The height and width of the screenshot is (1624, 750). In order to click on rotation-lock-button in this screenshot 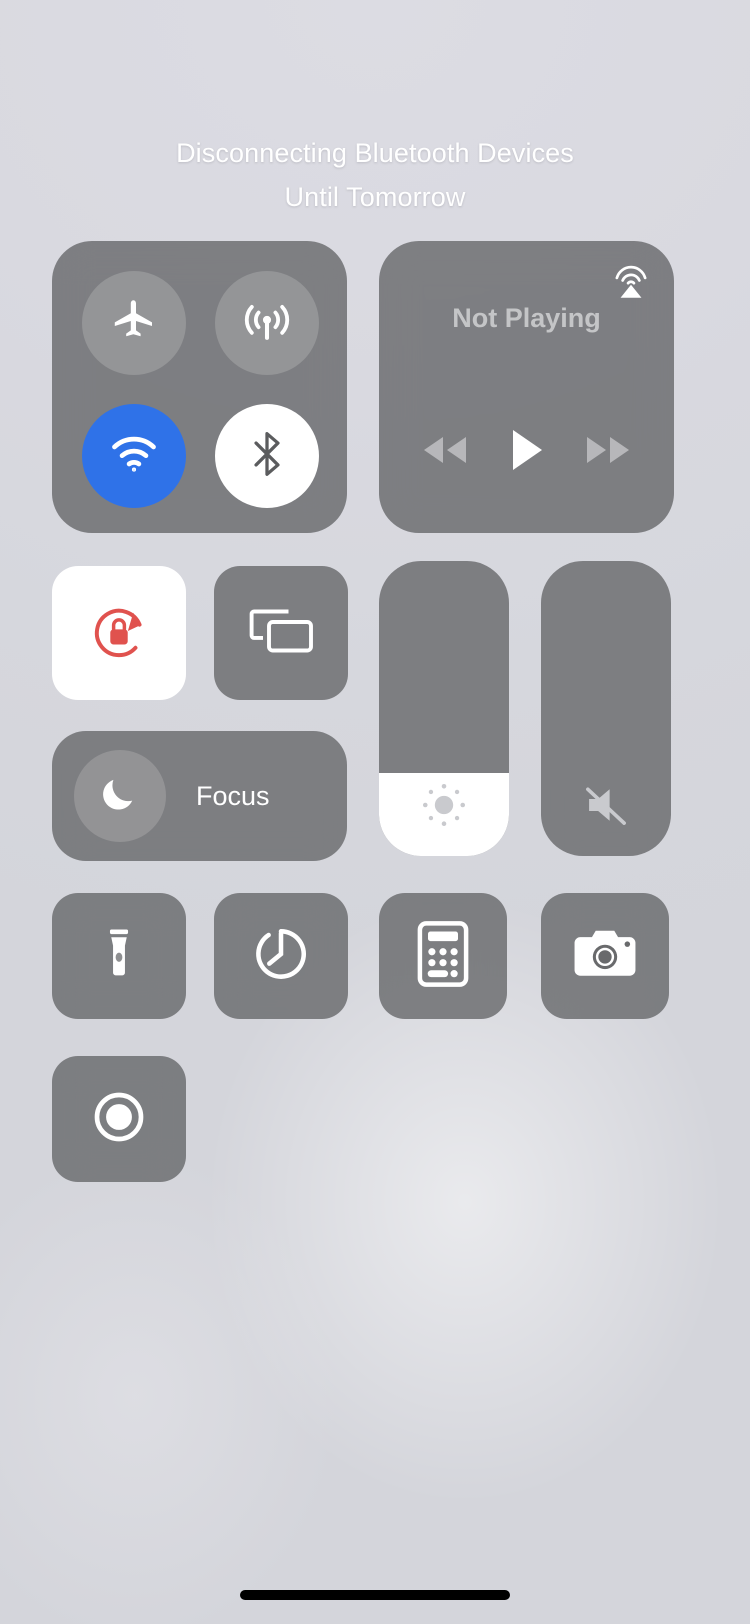, I will do `click(119, 633)`.